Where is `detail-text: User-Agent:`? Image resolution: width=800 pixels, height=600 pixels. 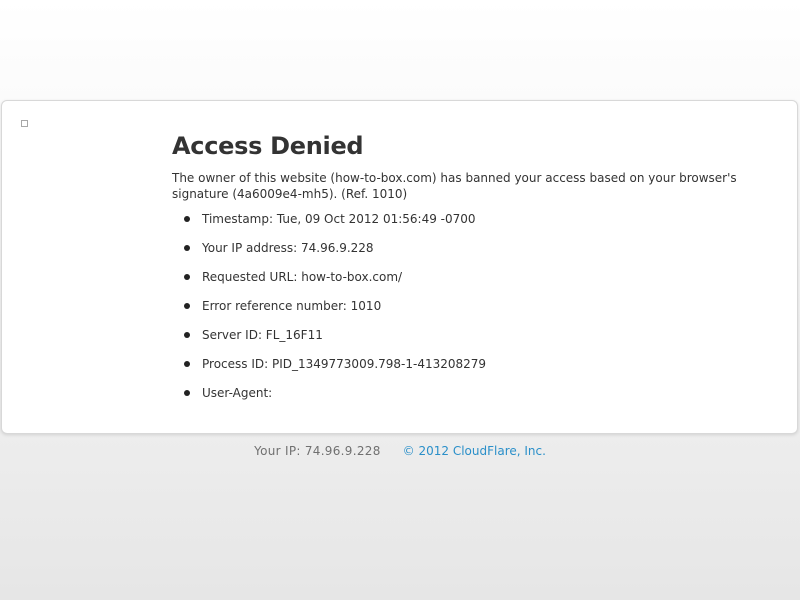
detail-text: User-Agent: is located at coordinates (237, 393).